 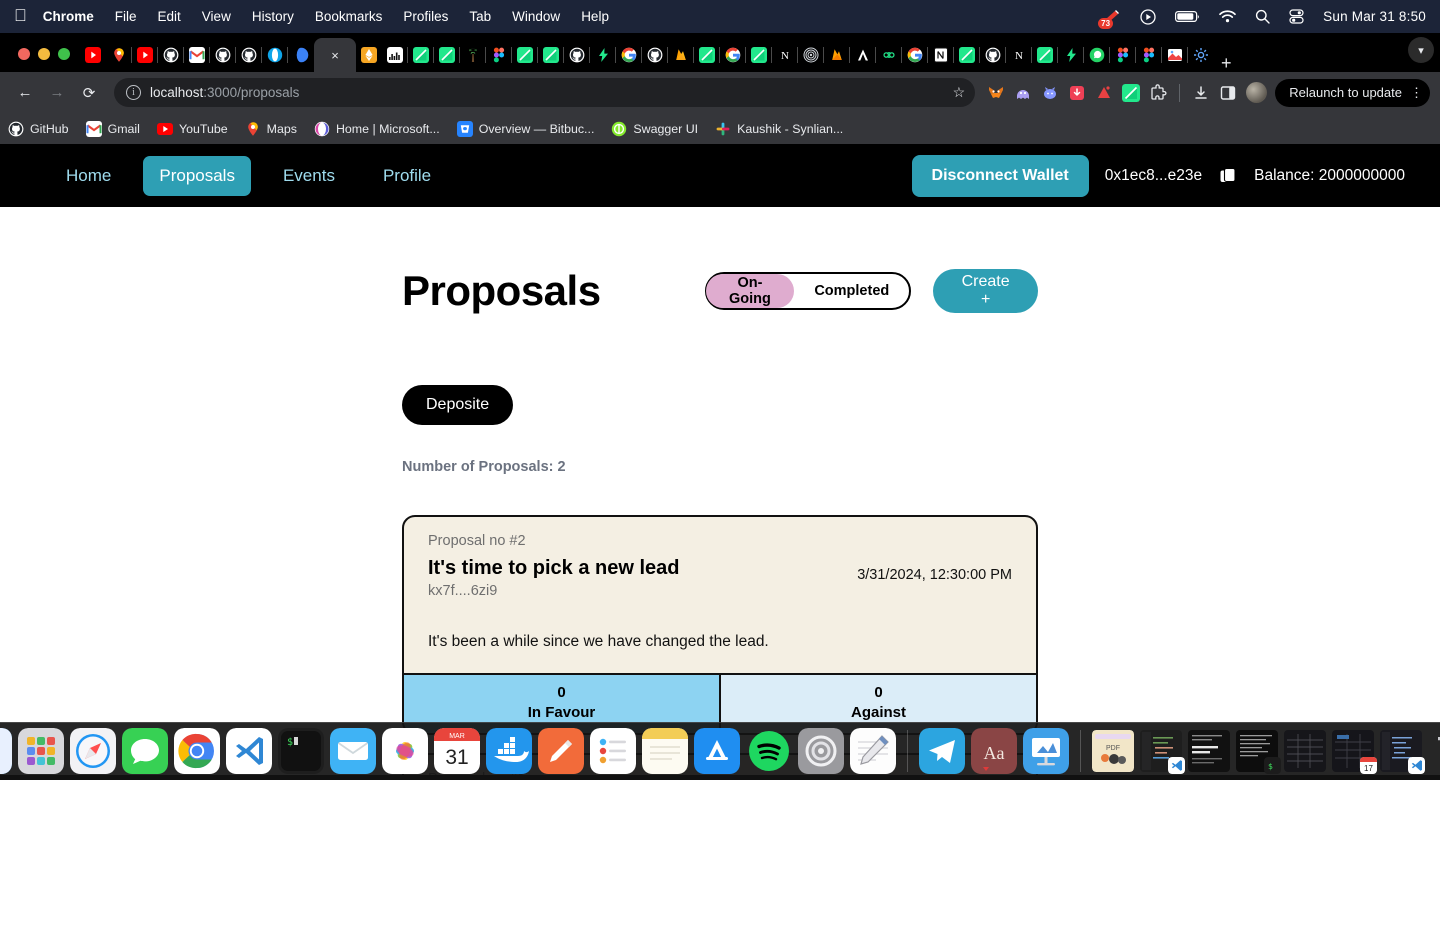 What do you see at coordinates (821, 754) in the screenshot?
I see `dock-item-system-settings` at bounding box center [821, 754].